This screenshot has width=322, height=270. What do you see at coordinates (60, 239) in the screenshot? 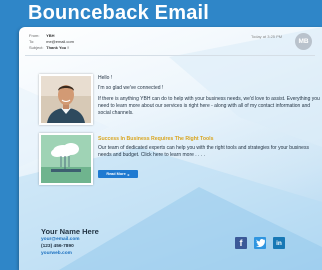
I see `signature-email-link: your@email.com` at bounding box center [60, 239].